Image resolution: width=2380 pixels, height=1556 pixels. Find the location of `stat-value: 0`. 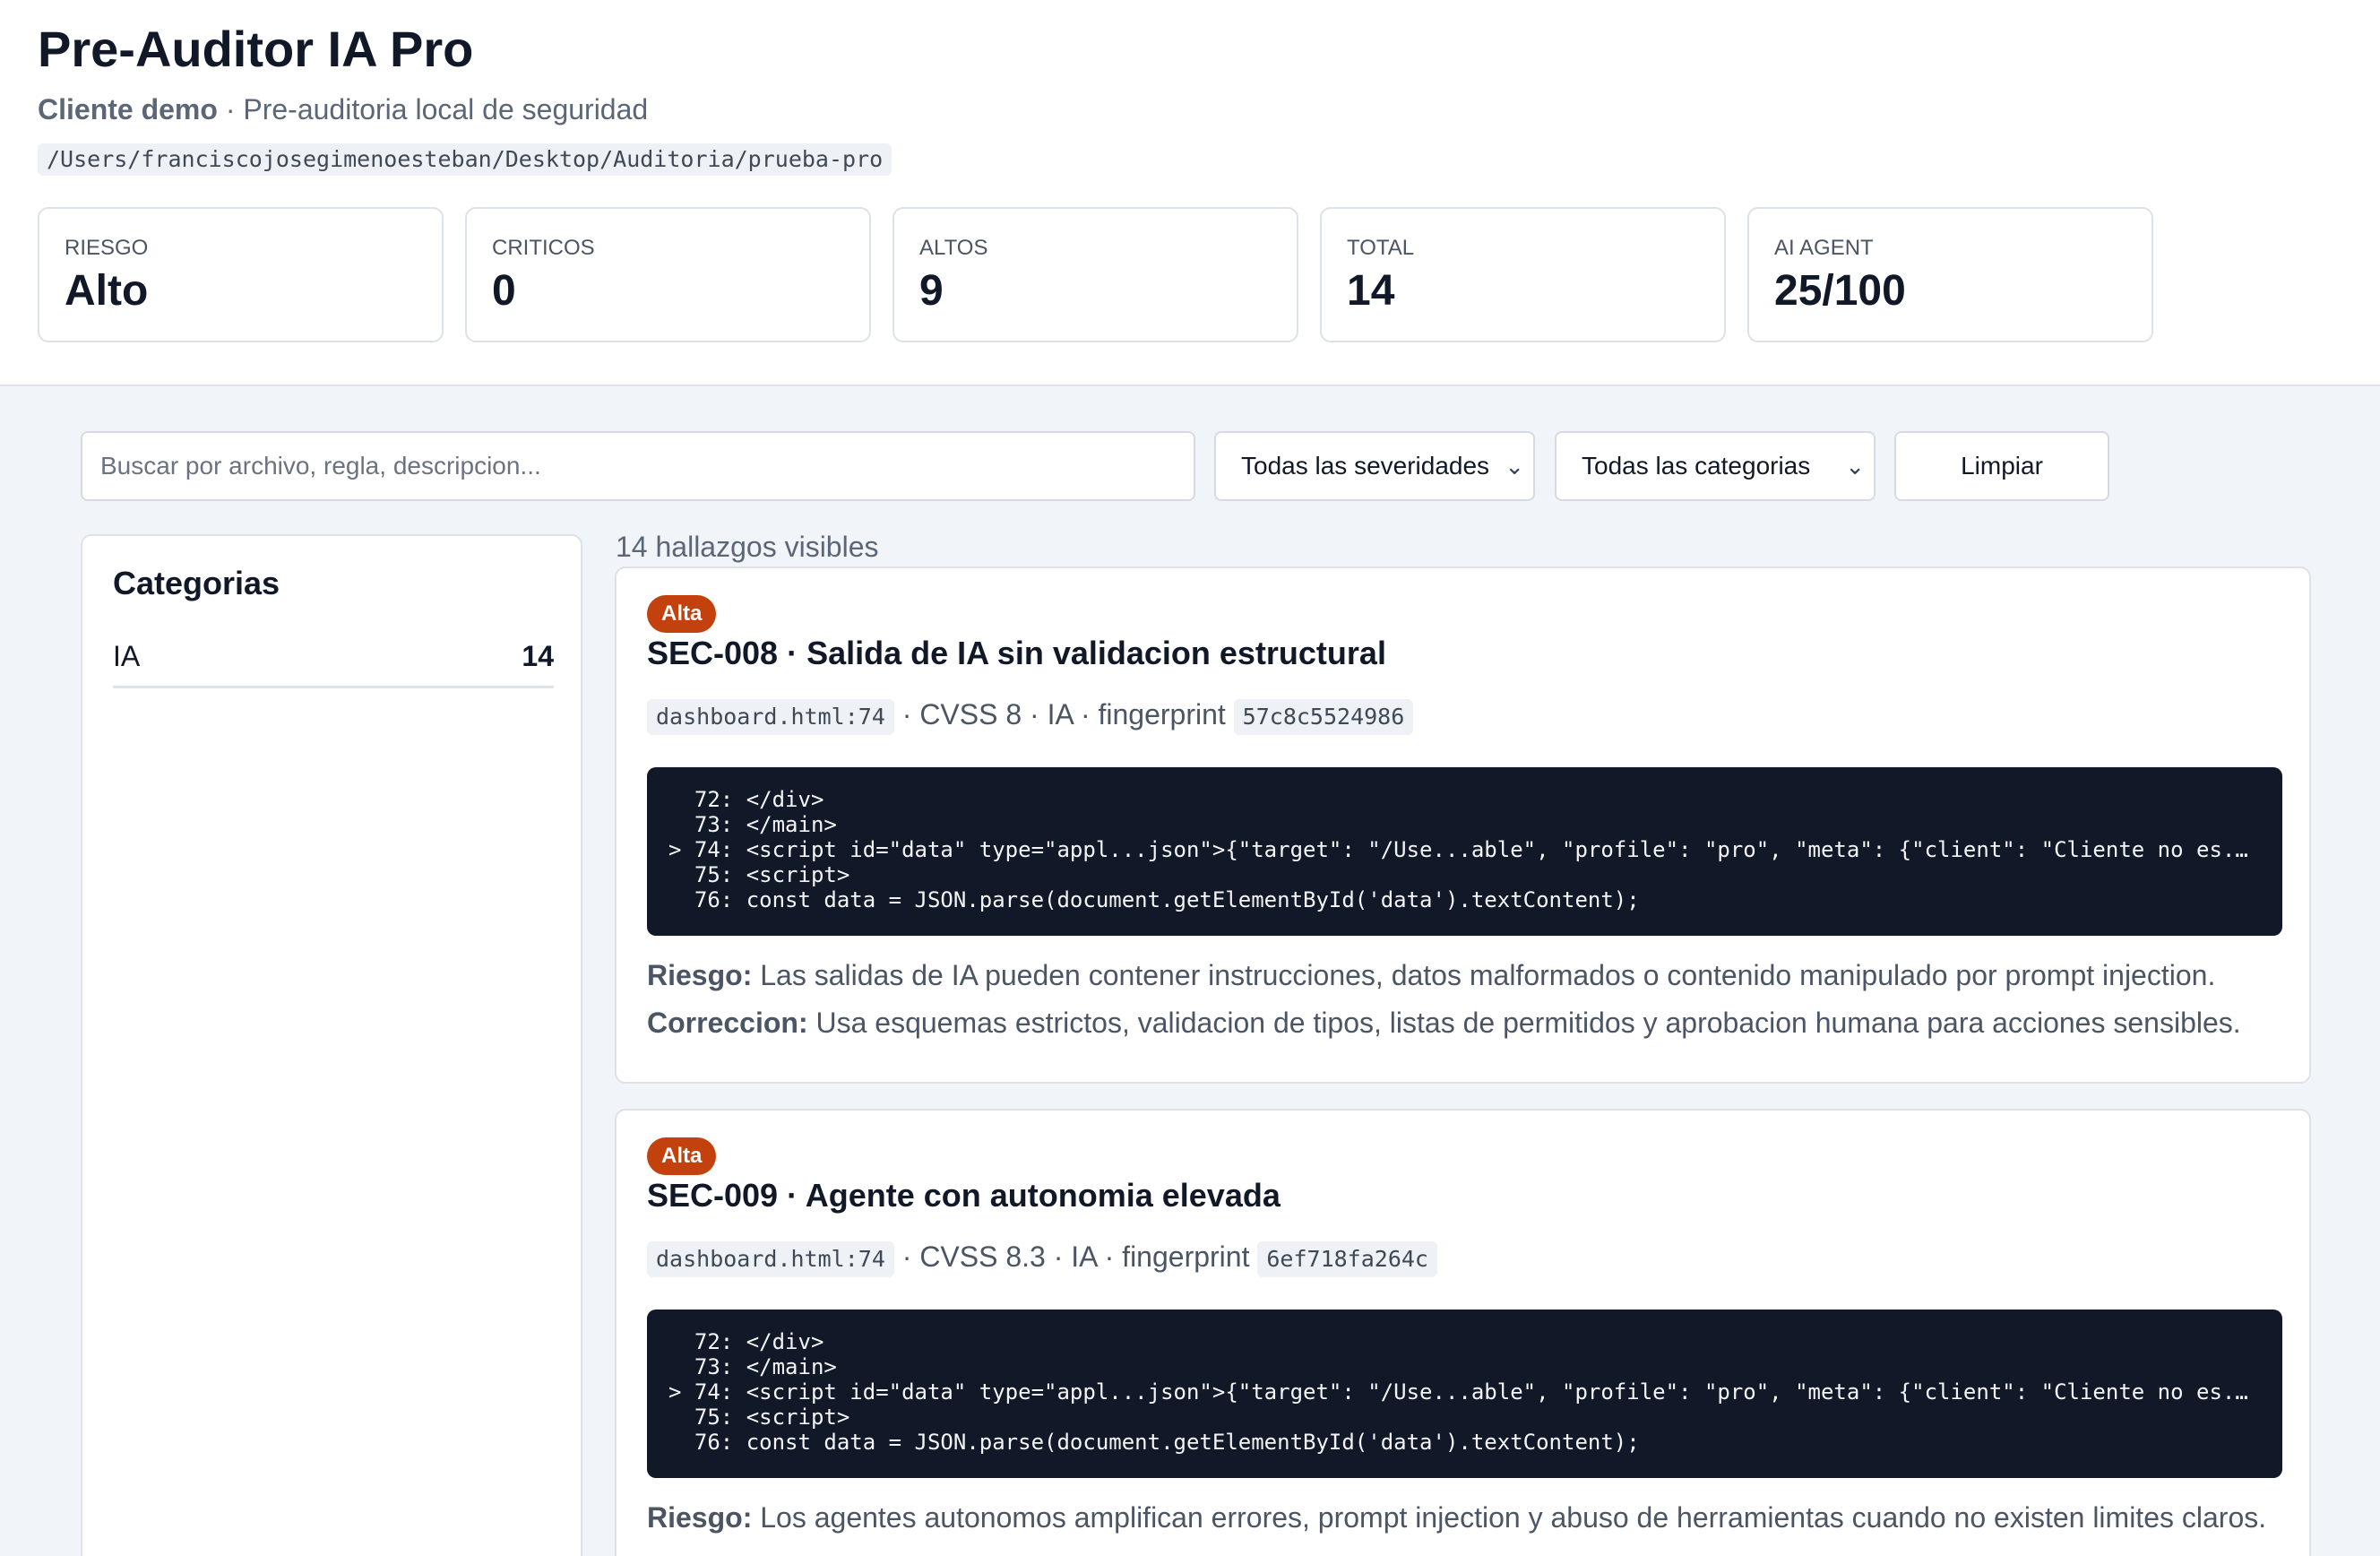

stat-value: 0 is located at coordinates (504, 291).